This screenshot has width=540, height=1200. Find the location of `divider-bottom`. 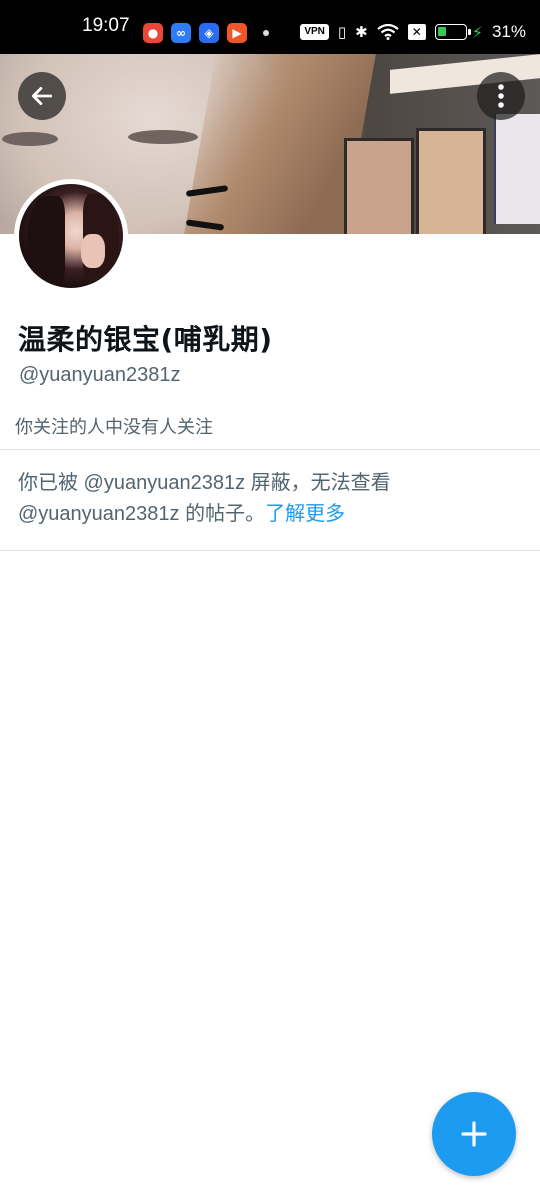

divider-bottom is located at coordinates (270, 550).